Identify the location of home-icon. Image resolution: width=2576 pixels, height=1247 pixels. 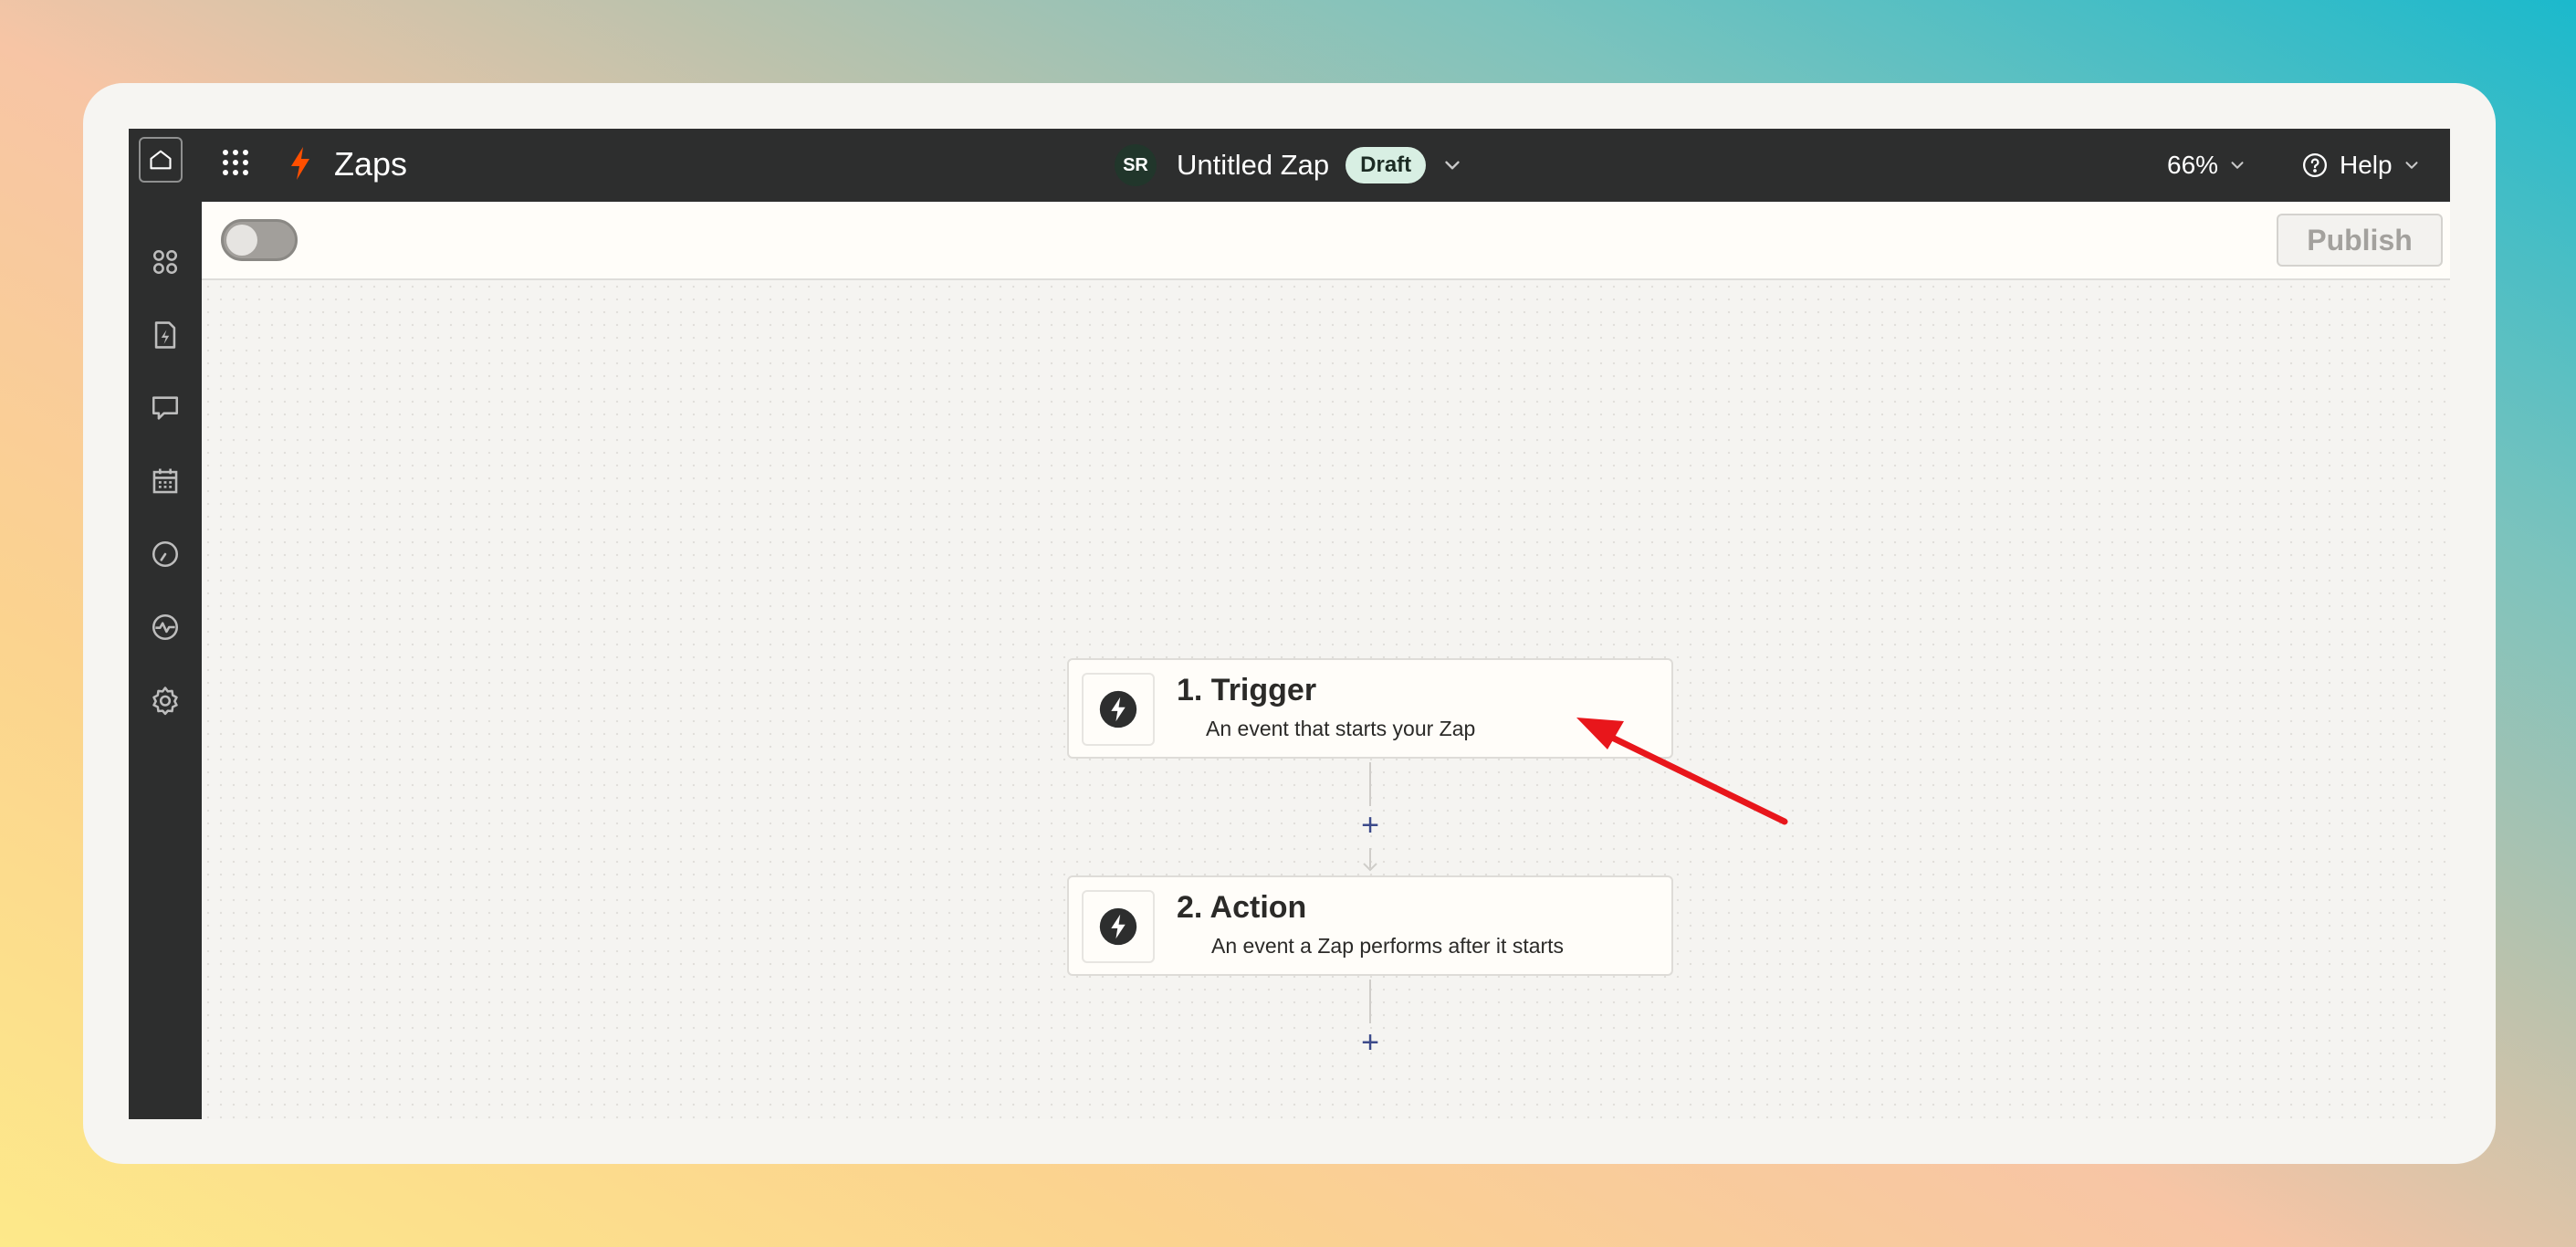
(161, 160).